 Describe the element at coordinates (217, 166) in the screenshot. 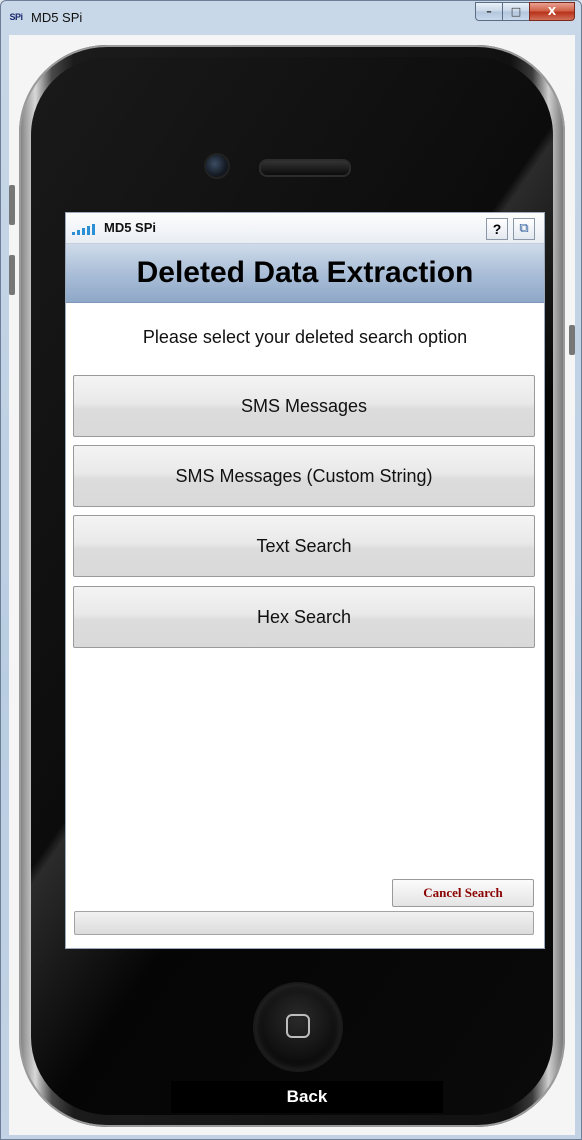

I see `camera-icon` at that location.